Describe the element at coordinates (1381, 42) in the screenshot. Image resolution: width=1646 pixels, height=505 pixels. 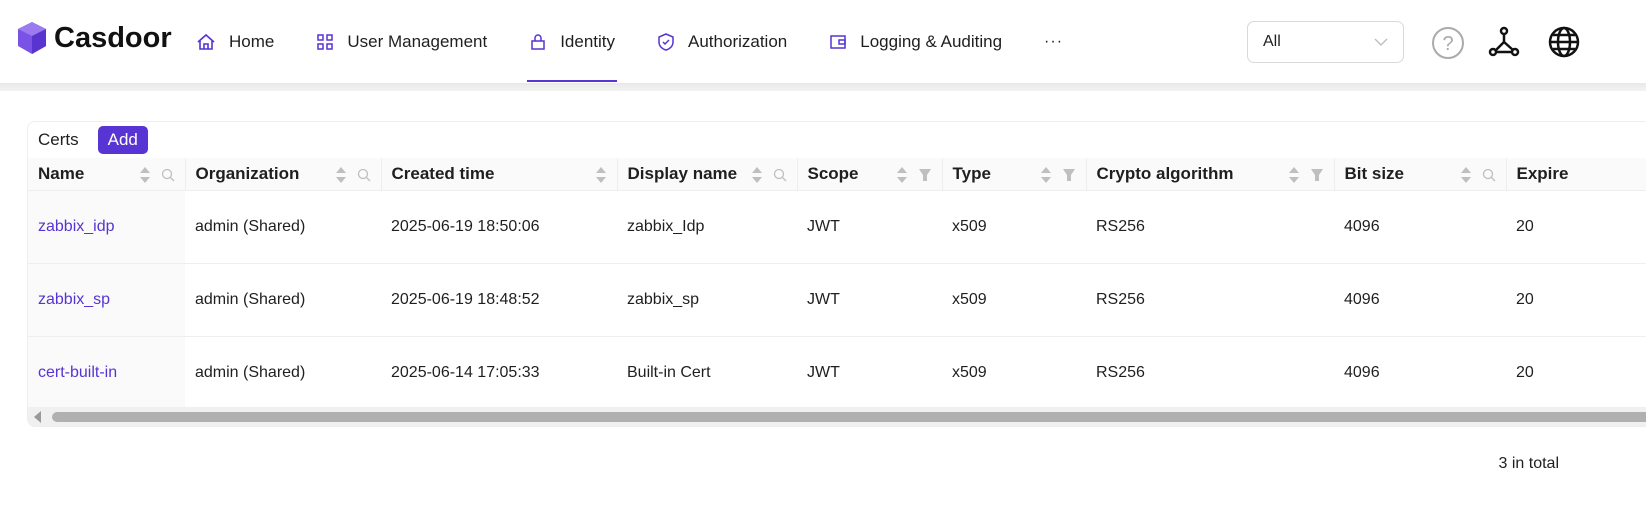
I see `chevron-down-icon` at that location.